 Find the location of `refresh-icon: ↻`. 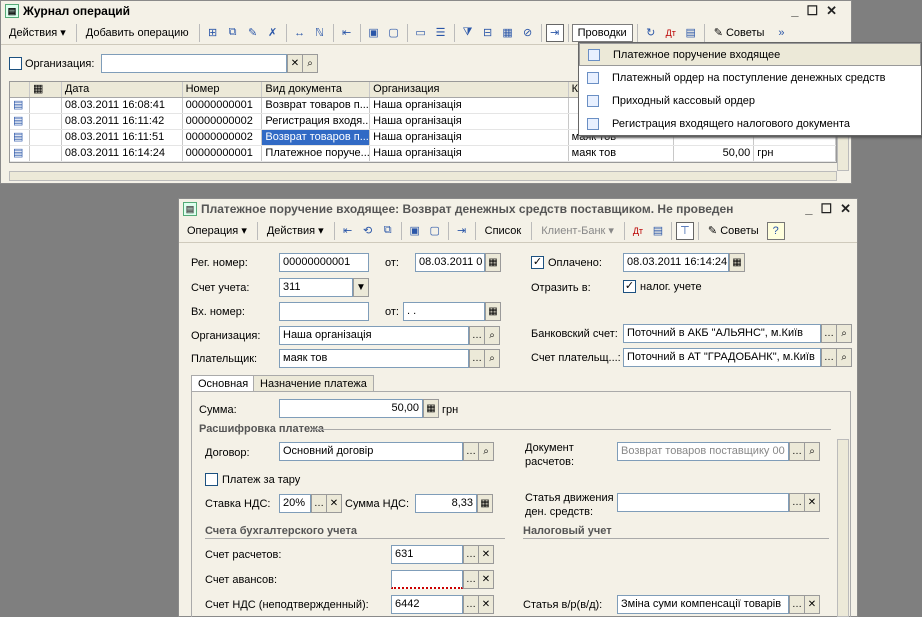

refresh-icon: ↻ is located at coordinates (651, 33).